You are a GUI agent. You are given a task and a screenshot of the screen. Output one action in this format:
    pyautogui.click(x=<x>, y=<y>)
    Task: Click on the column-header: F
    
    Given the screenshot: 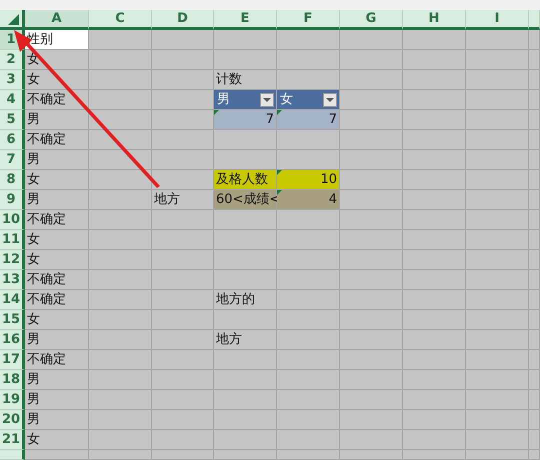 What is the action you would take?
    pyautogui.click(x=308, y=20)
    